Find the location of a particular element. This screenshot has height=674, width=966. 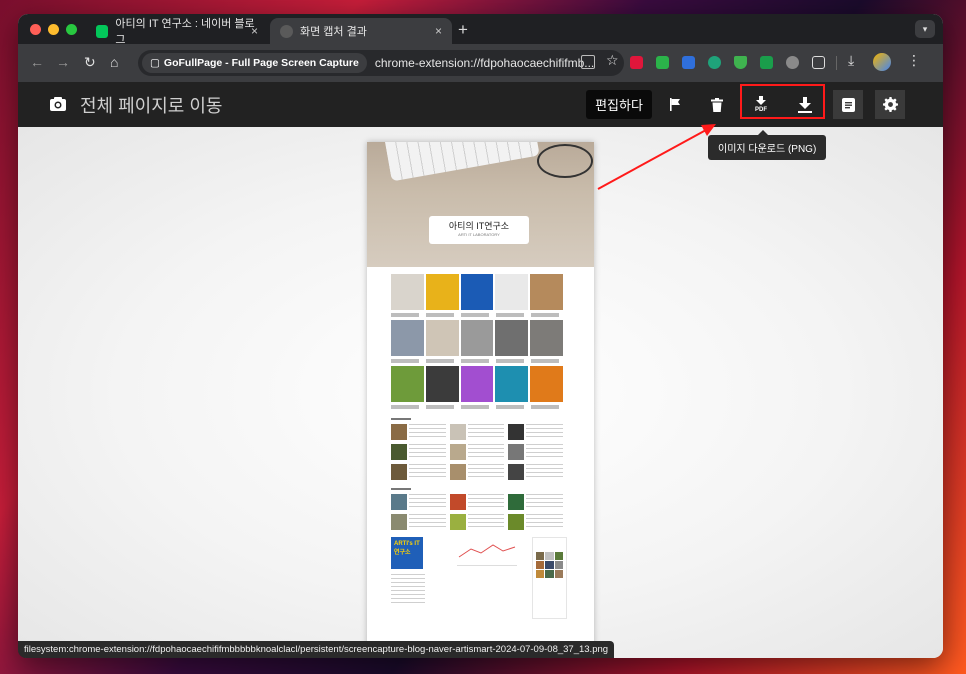

trash-icon is located at coordinates (717, 104).